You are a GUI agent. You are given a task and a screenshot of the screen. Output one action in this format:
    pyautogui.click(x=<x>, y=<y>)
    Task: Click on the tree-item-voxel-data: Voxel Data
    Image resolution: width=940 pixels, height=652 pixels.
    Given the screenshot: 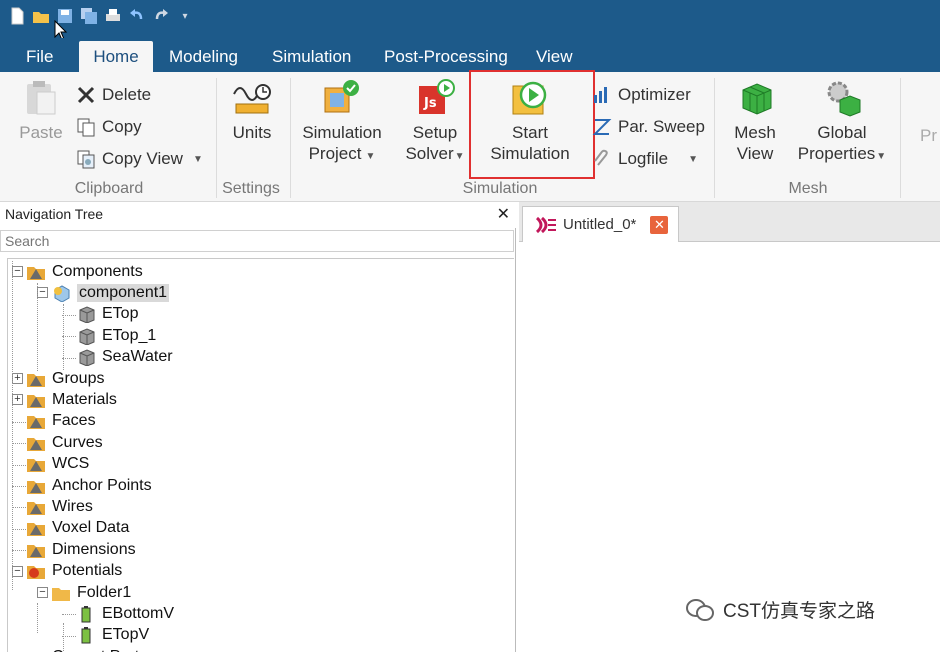 What is the action you would take?
    pyautogui.click(x=77, y=528)
    